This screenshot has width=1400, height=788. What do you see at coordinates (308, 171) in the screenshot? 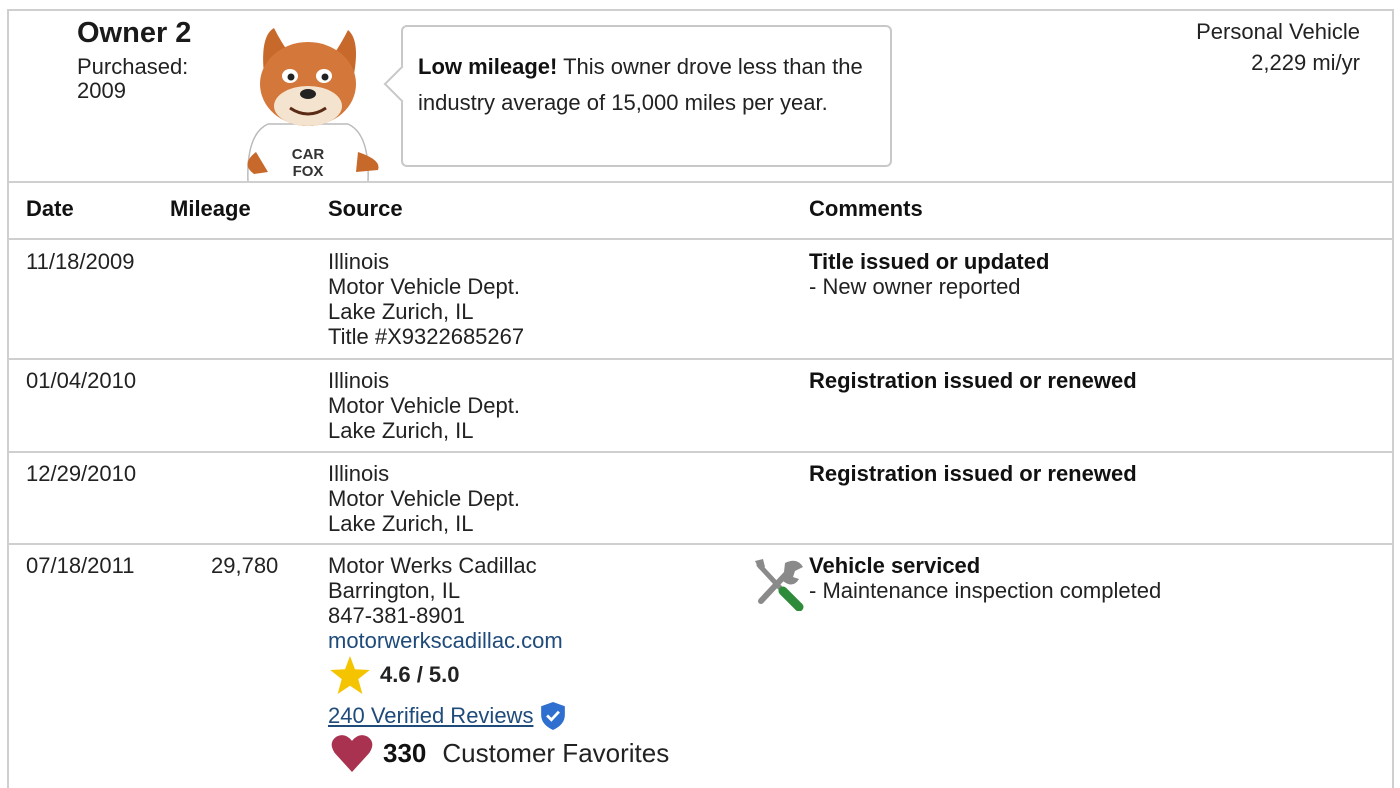
I see `mascot-shirt-line2: FOX` at bounding box center [308, 171].